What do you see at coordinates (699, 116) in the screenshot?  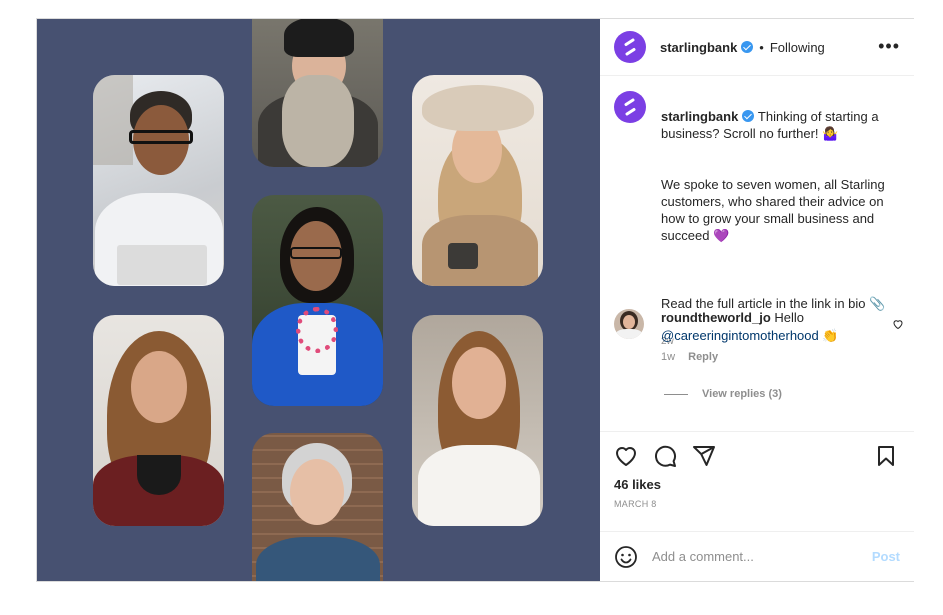 I see `caption-username: starlingbank` at bounding box center [699, 116].